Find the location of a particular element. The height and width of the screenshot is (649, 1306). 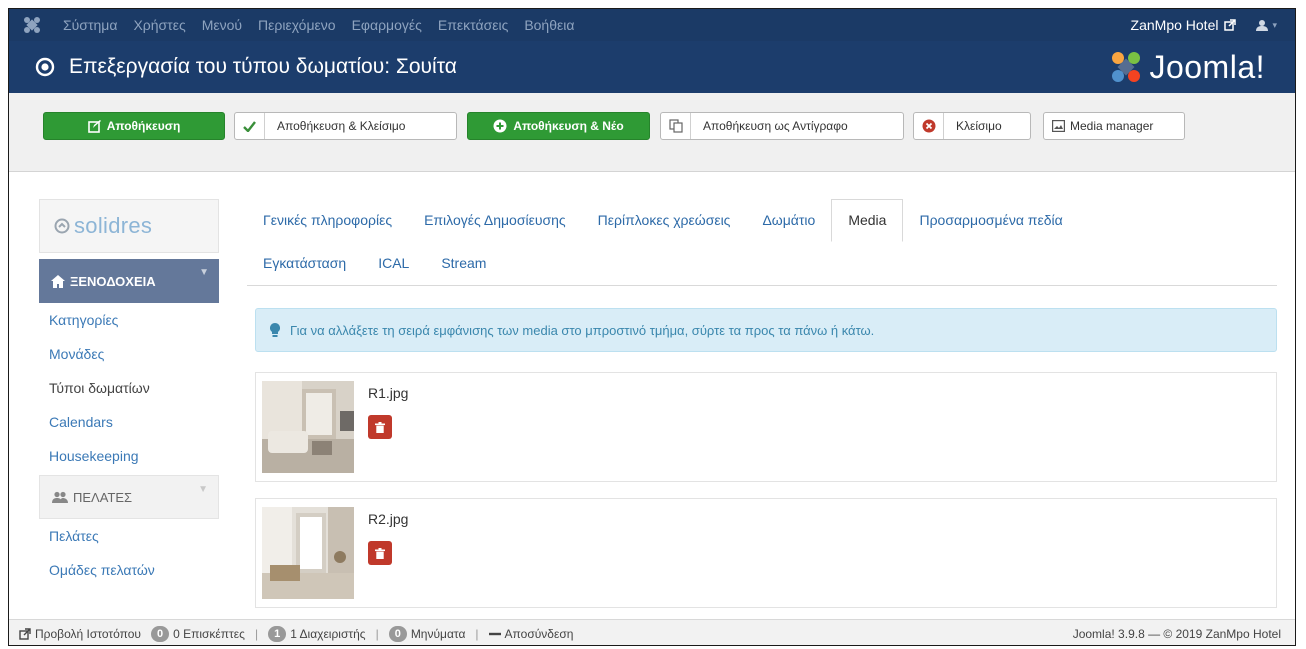

save-new-button: Αποθήκευση & Νέο is located at coordinates (558, 126).